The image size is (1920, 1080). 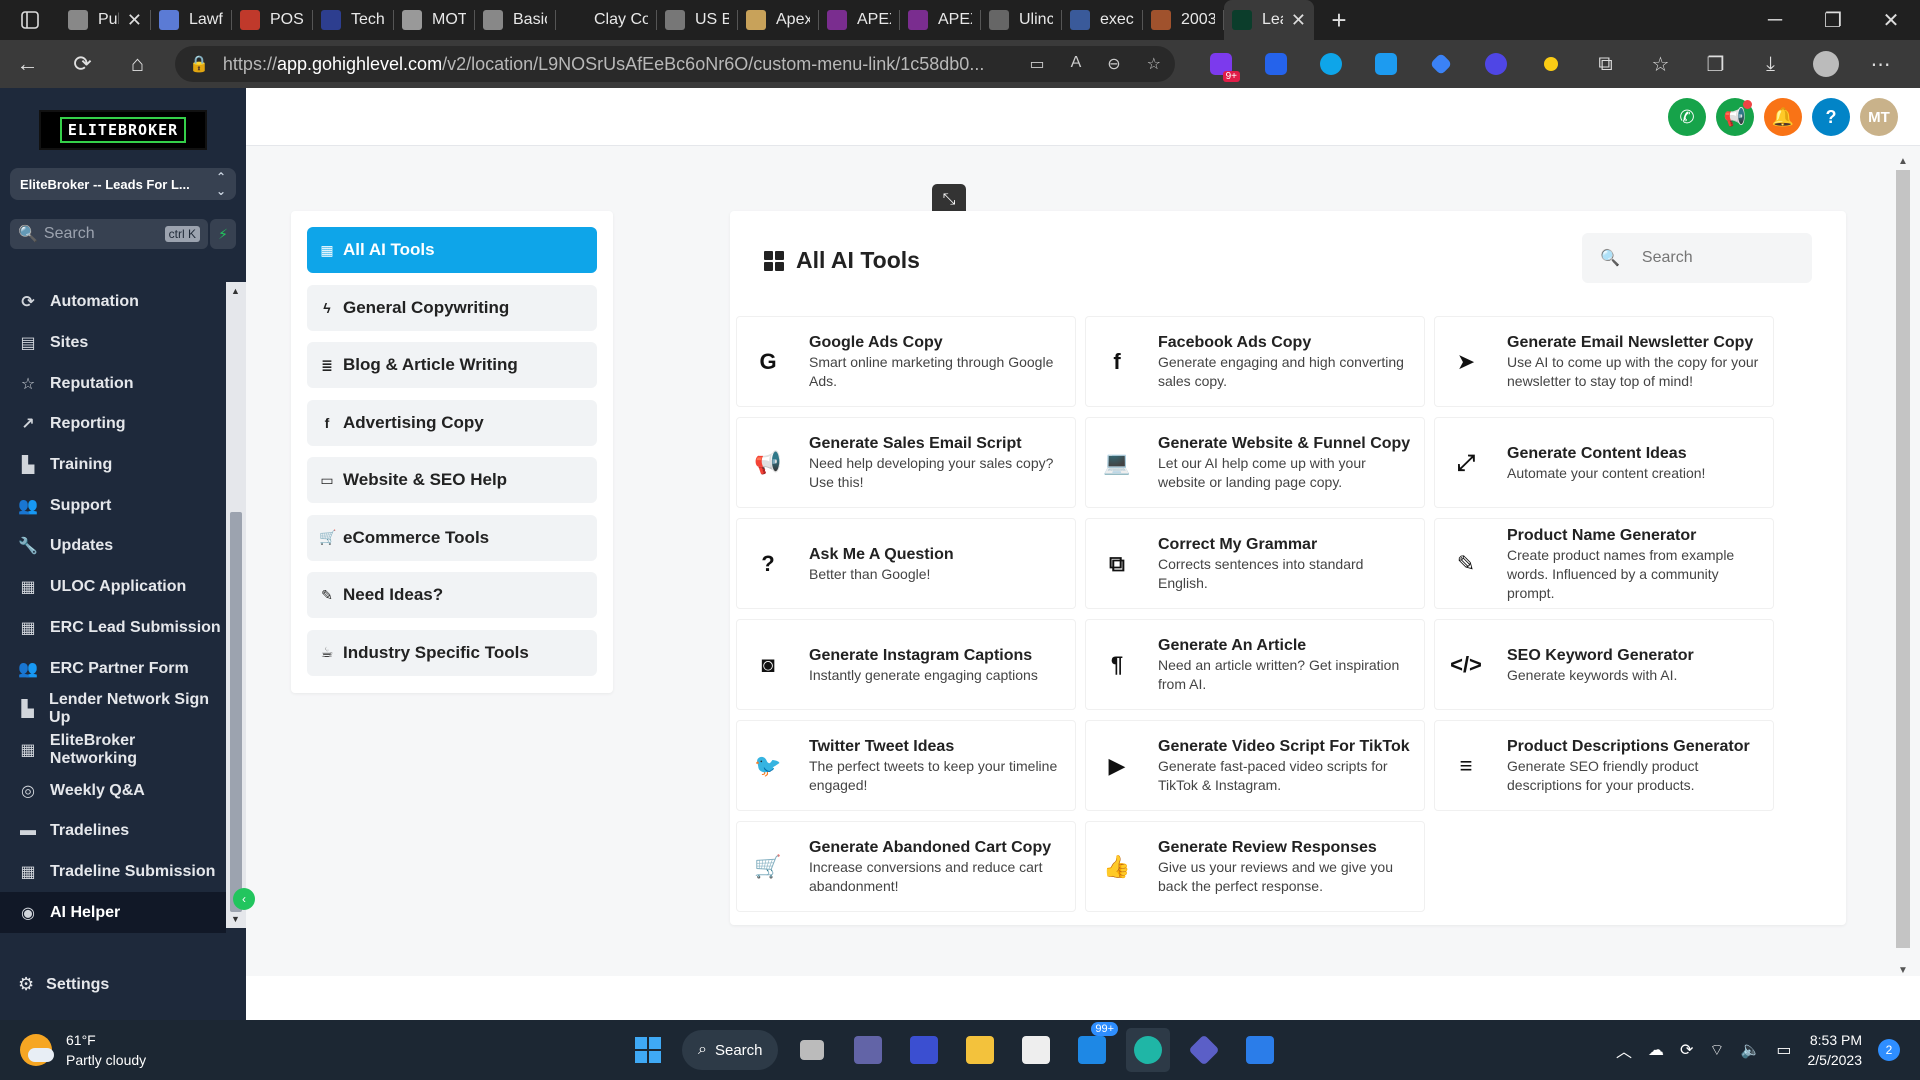 What do you see at coordinates (1716, 258) in the screenshot?
I see `tools-search-input` at bounding box center [1716, 258].